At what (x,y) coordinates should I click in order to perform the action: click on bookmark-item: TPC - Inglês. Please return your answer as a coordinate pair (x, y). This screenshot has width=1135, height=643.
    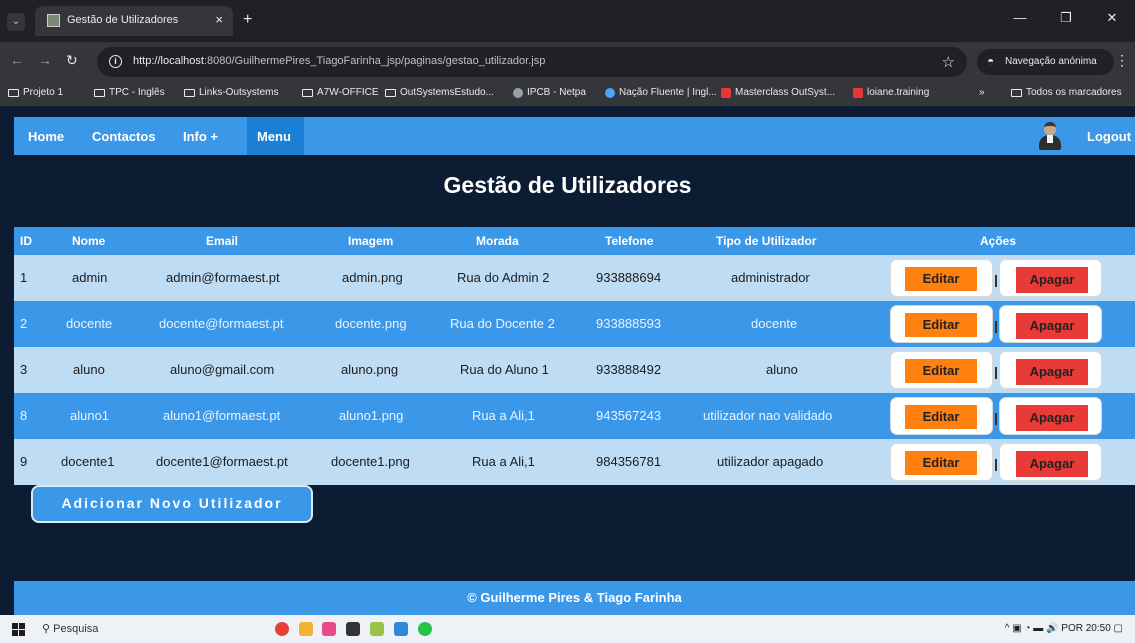
    Looking at the image, I should click on (129, 92).